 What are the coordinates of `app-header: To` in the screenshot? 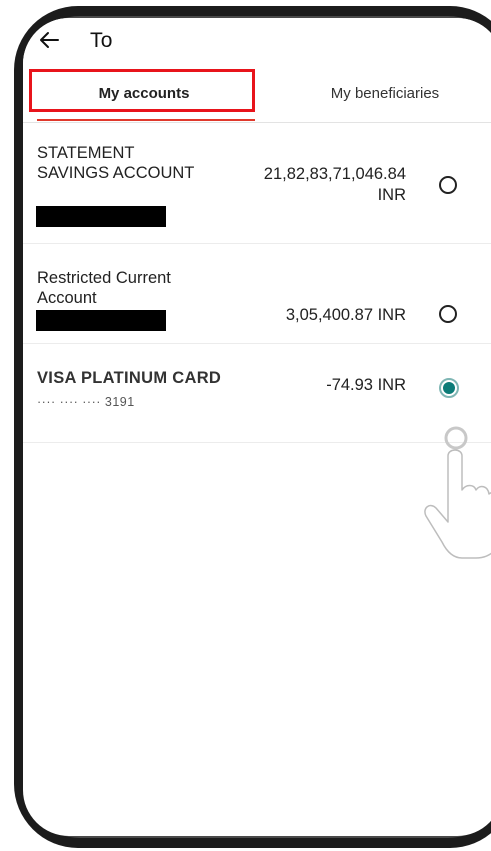 It's located at (257, 41).